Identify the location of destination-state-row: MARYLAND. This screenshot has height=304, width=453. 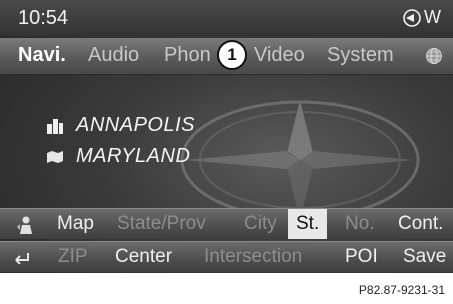
(118, 156).